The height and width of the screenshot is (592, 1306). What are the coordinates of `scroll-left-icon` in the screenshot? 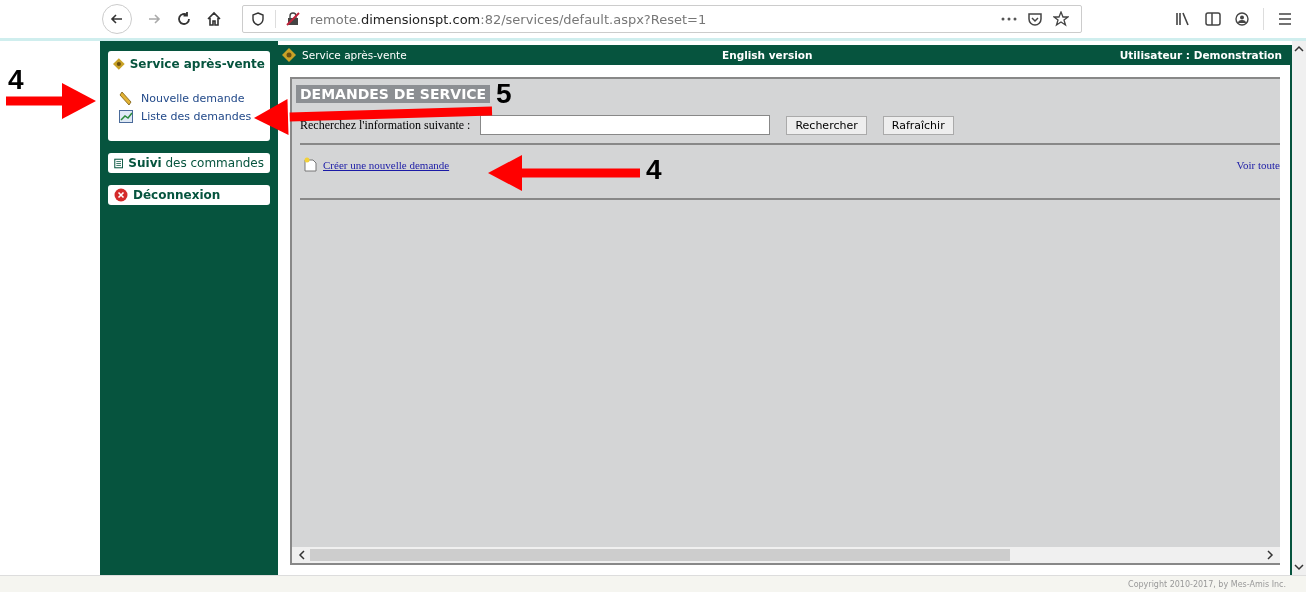 It's located at (302, 555).